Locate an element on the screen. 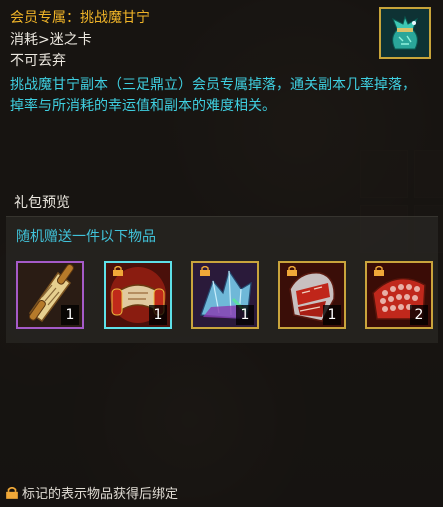 The height and width of the screenshot is (507, 443). gift-preview-title: 礼包预览 is located at coordinates (42, 203).